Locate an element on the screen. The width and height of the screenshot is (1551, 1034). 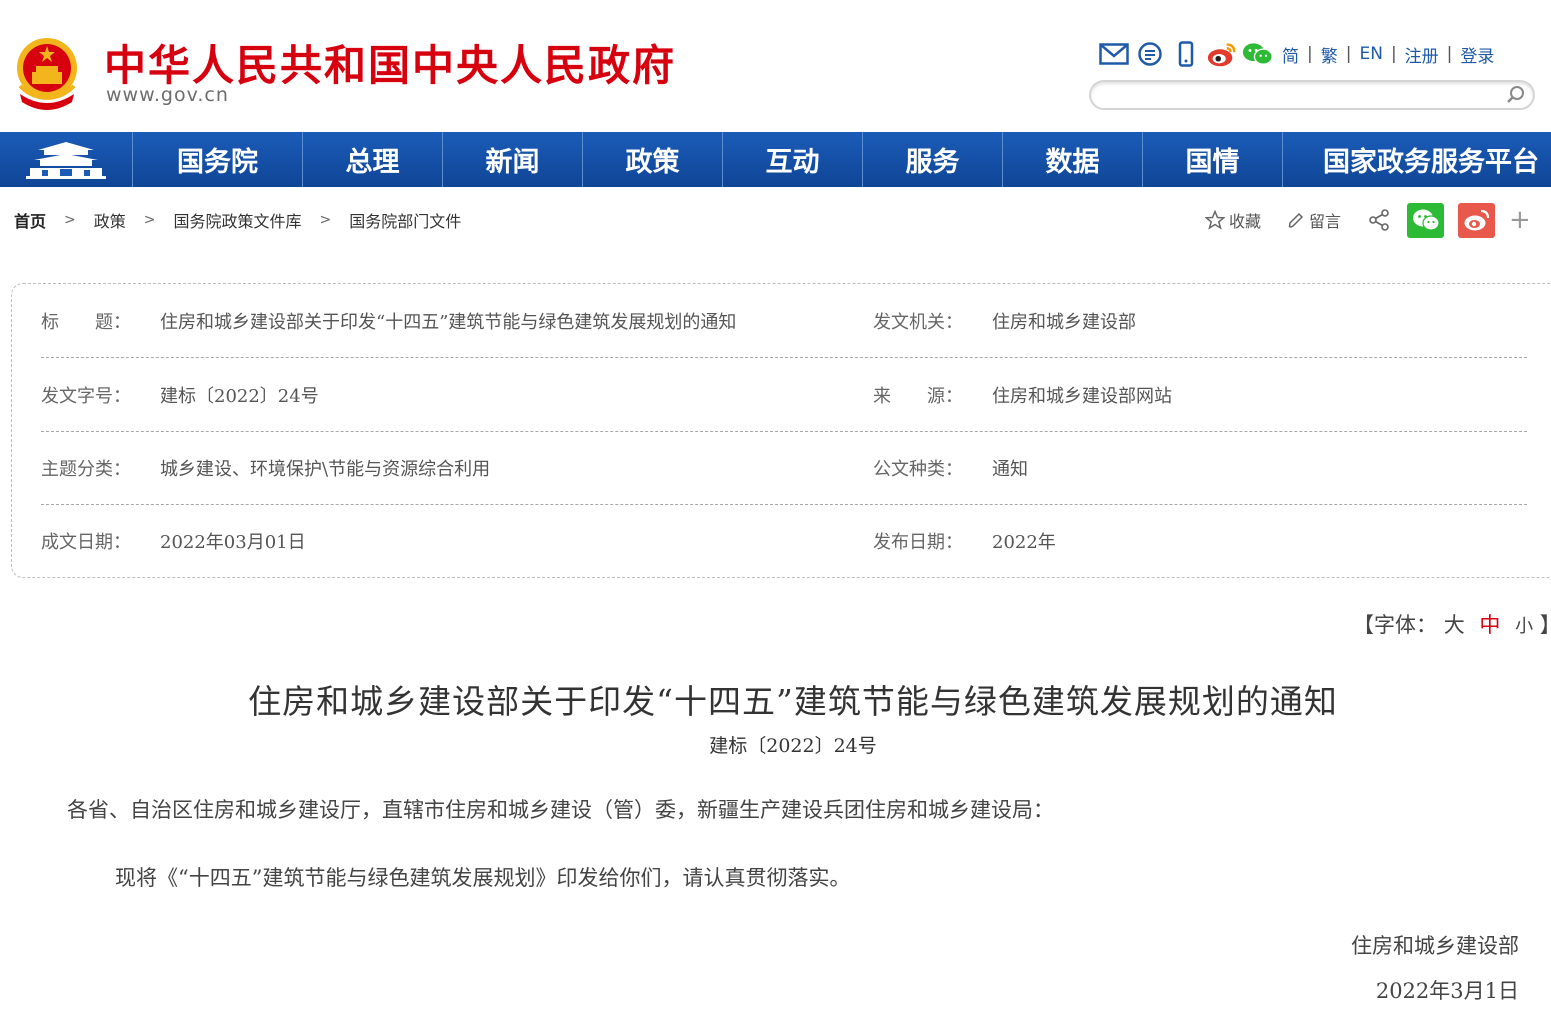
article-doc-number: 建标〔2022〕24号 is located at coordinates (793, 746).